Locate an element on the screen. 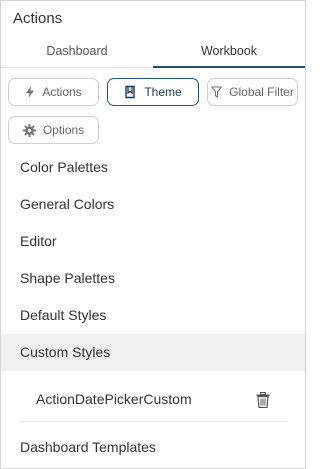 The height and width of the screenshot is (469, 320). section-shape-palettes: Shape Palettes is located at coordinates (153, 278).